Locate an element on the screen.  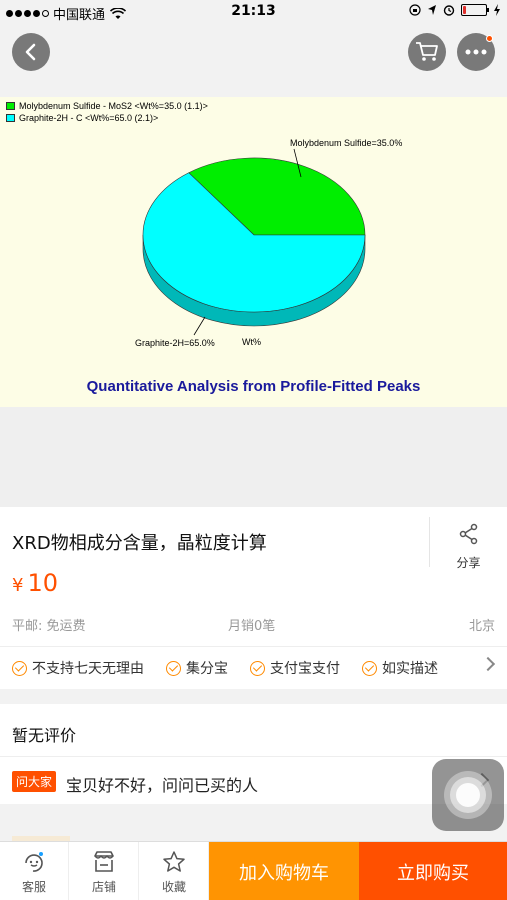
charging-icon is located at coordinates (497, 10).